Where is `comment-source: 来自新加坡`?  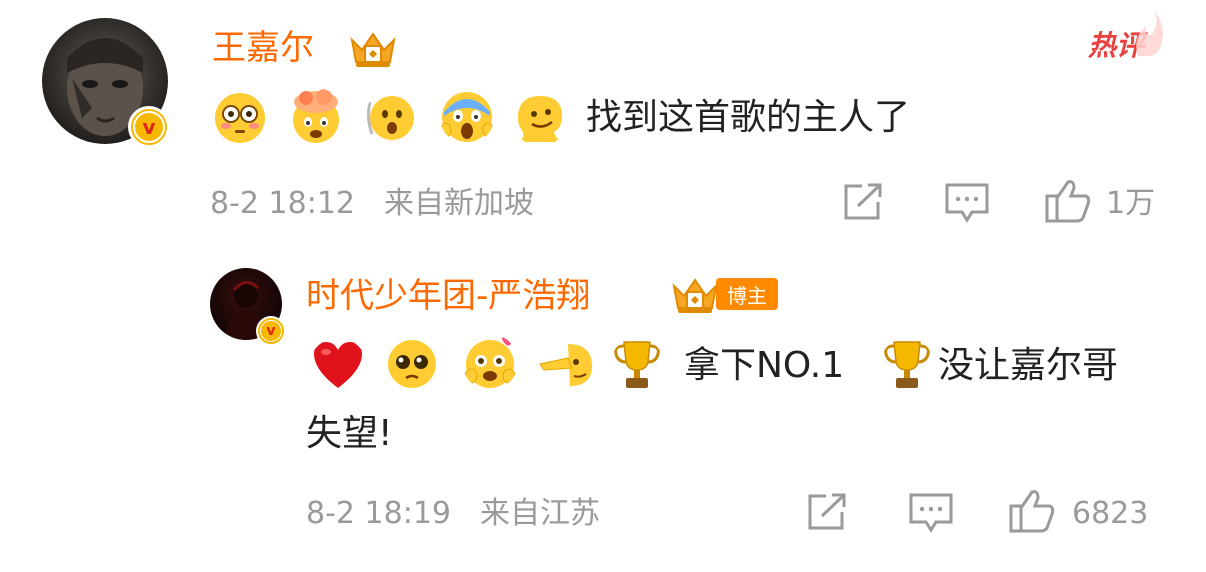
comment-source: 来自新加坡 is located at coordinates (459, 203).